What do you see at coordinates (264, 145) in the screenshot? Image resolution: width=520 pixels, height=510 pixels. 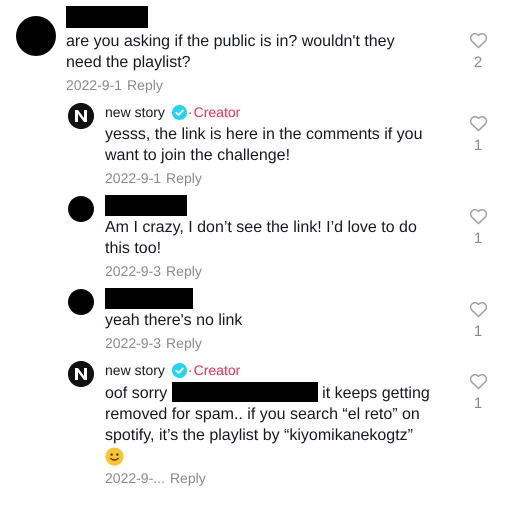 I see `comment-text: yesss, the link is here in the comments if you want to join the challenge!` at bounding box center [264, 145].